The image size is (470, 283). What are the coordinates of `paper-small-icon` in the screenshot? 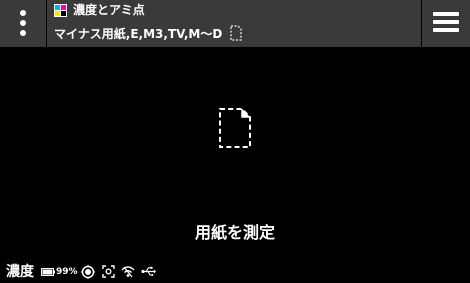 It's located at (236, 33).